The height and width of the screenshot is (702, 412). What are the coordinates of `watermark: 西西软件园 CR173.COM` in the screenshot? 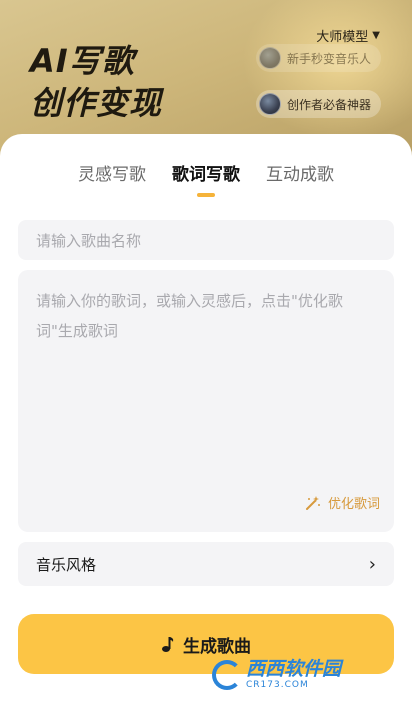 It's located at (302, 675).